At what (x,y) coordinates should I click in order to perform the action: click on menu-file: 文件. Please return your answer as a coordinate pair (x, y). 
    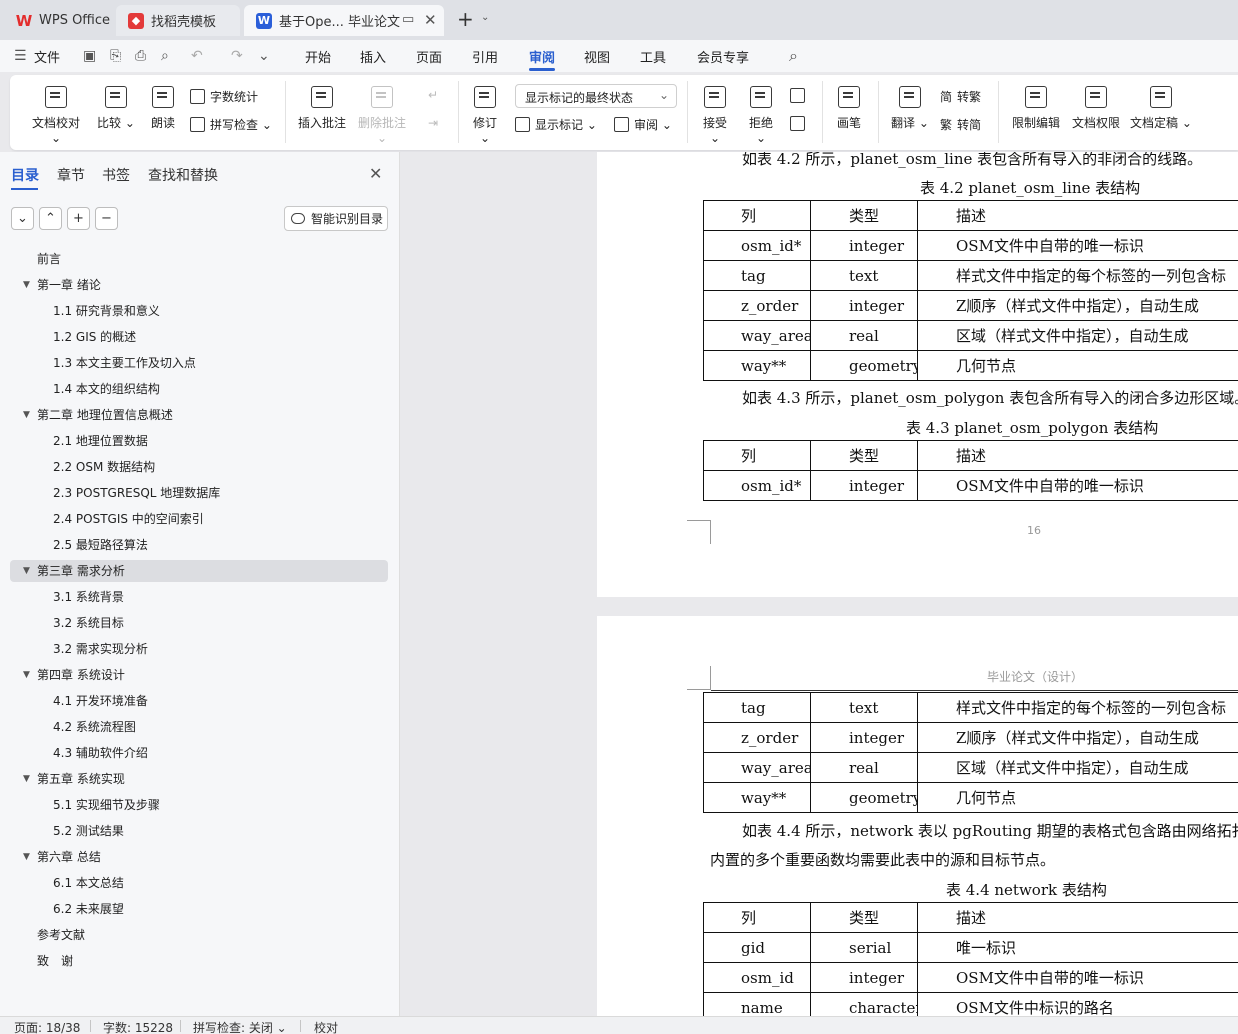
    Looking at the image, I should click on (47, 56).